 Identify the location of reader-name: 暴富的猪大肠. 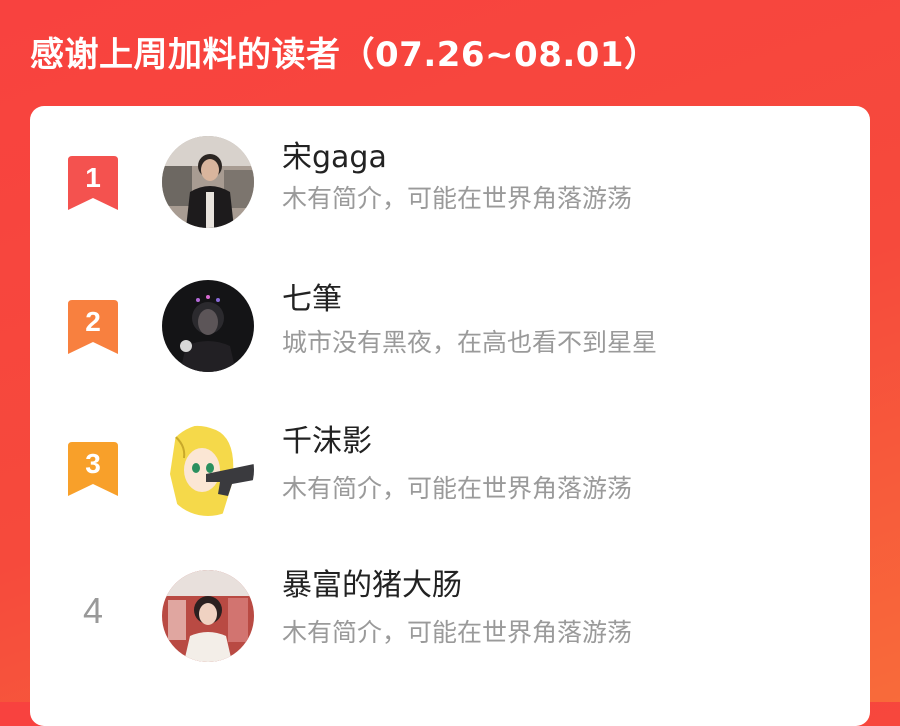
(372, 585).